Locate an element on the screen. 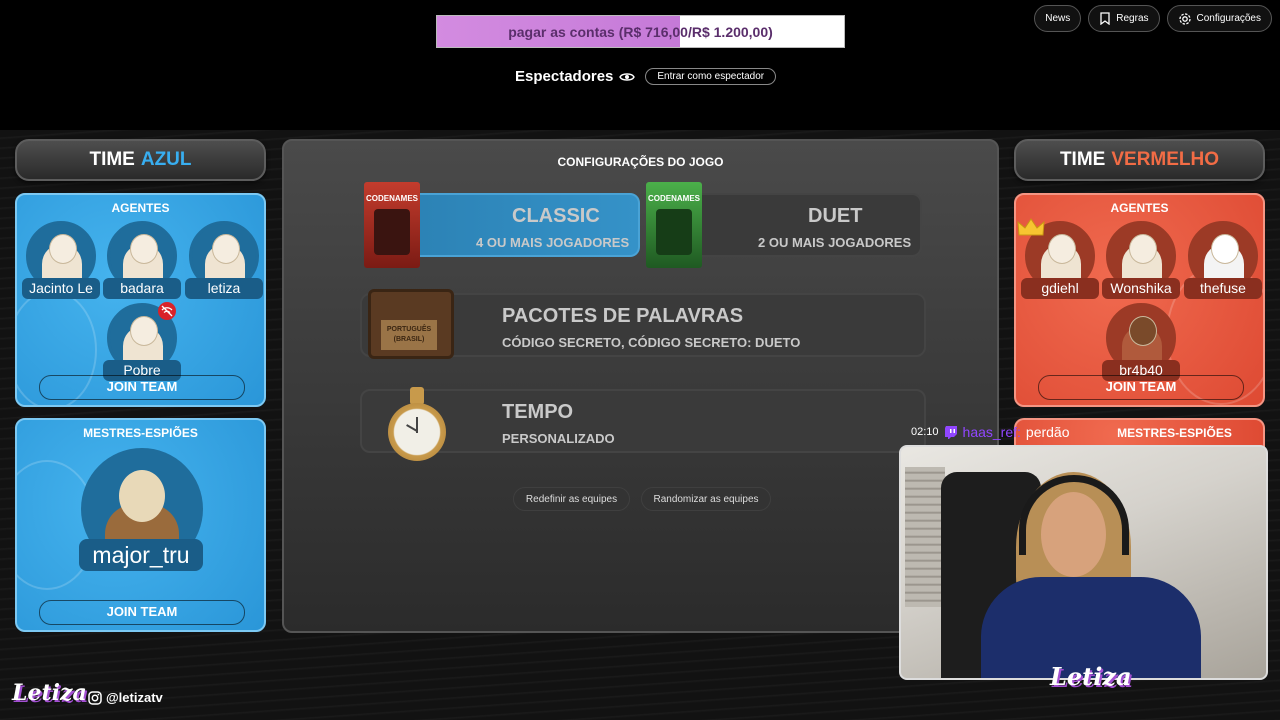 The height and width of the screenshot is (720, 1280). classic-box-art: CODENAMES is located at coordinates (392, 225).